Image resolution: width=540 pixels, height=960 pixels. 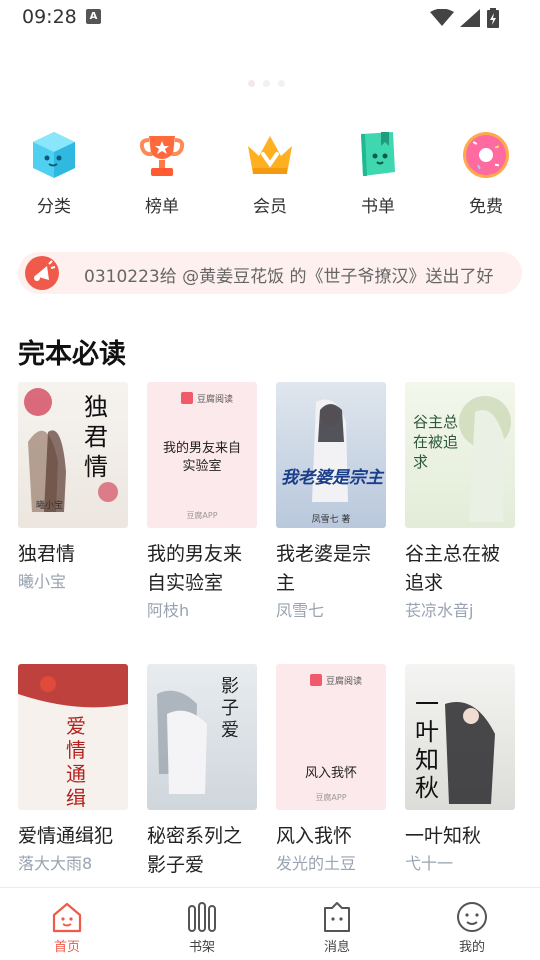 I want to click on book-cover: 爱情通缉犯, so click(x=73, y=737).